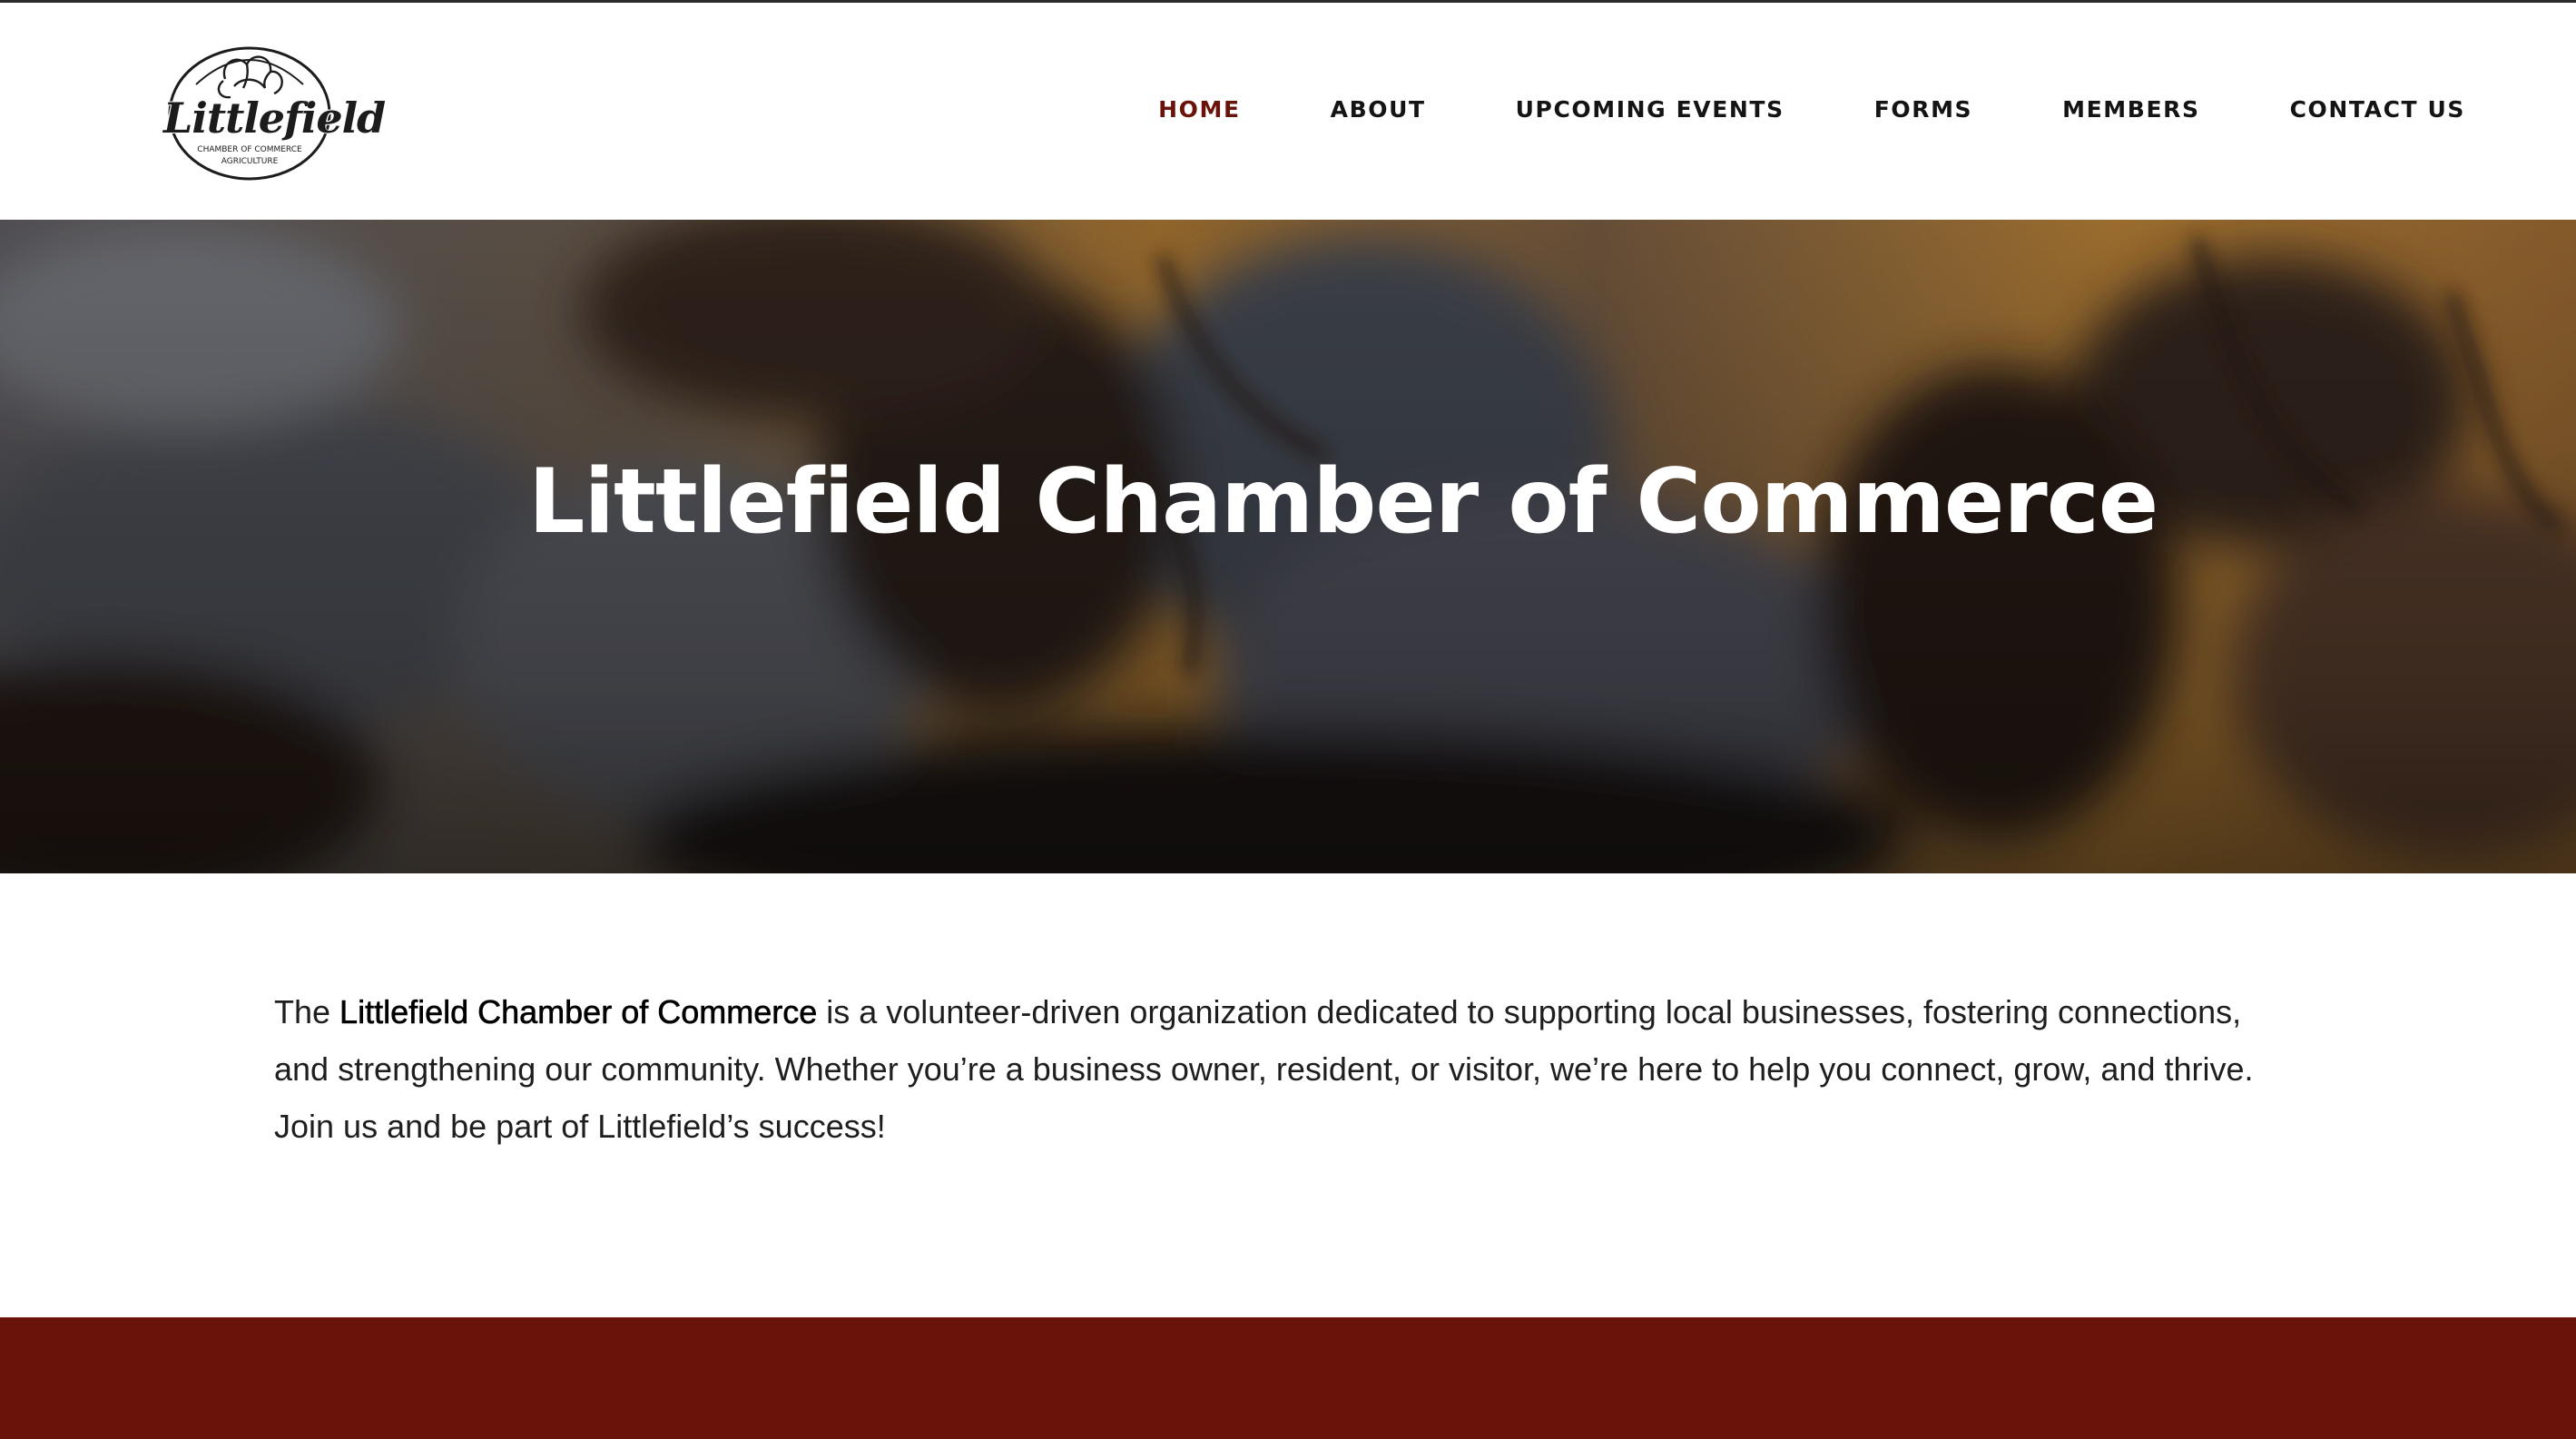 The image size is (2576, 1439). I want to click on nav-contact-us: CONTACT US, so click(2377, 109).